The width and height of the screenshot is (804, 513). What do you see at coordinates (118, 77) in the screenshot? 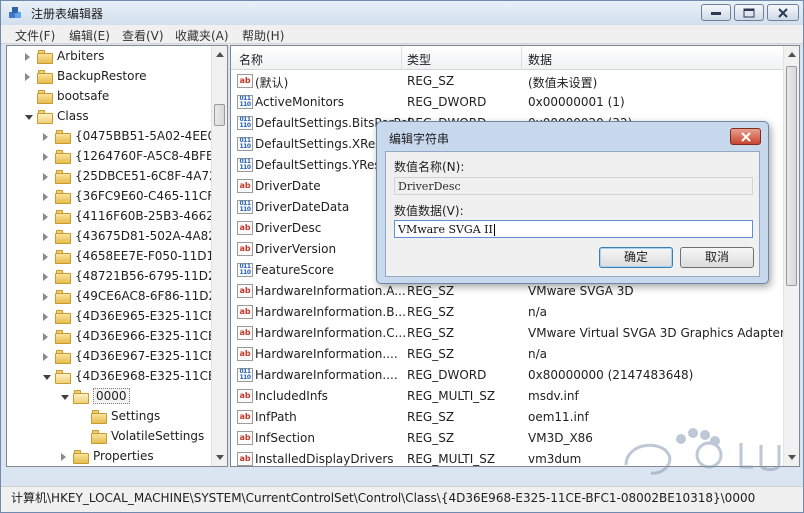
I see `tree-node: BackupRestore` at bounding box center [118, 77].